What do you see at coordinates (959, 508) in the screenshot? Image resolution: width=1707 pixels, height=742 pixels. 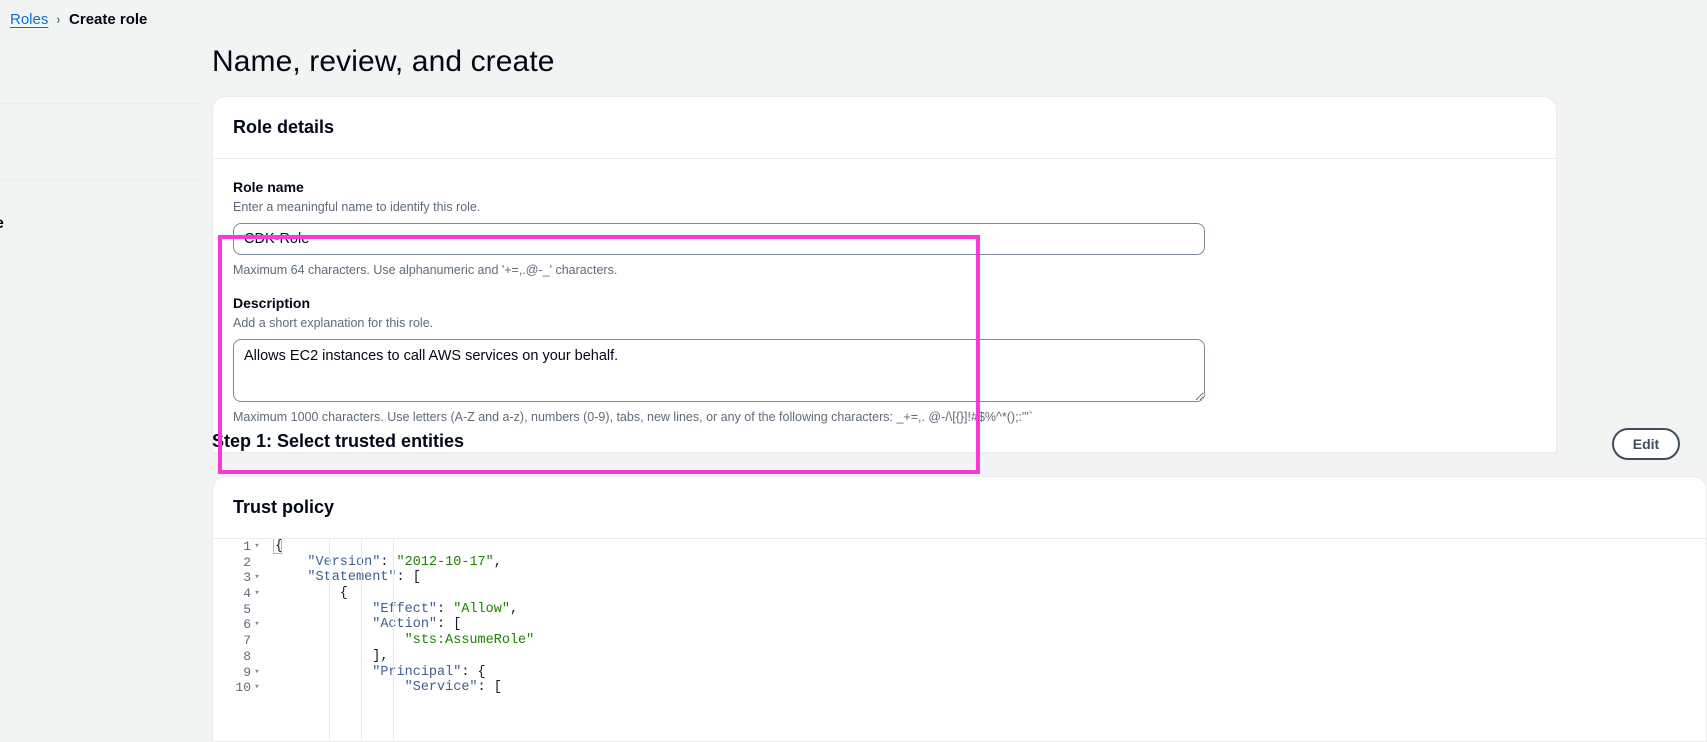 I see `trust-policy-header: Trust policy` at bounding box center [959, 508].